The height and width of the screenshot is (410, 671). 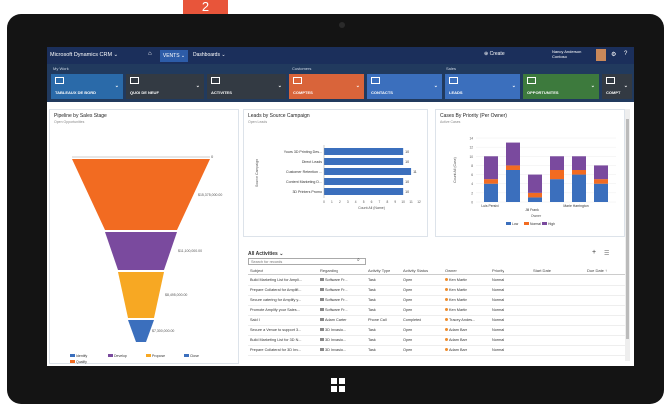 What do you see at coordinates (451, 270) in the screenshot?
I see `column-header: Owner` at bounding box center [451, 270].